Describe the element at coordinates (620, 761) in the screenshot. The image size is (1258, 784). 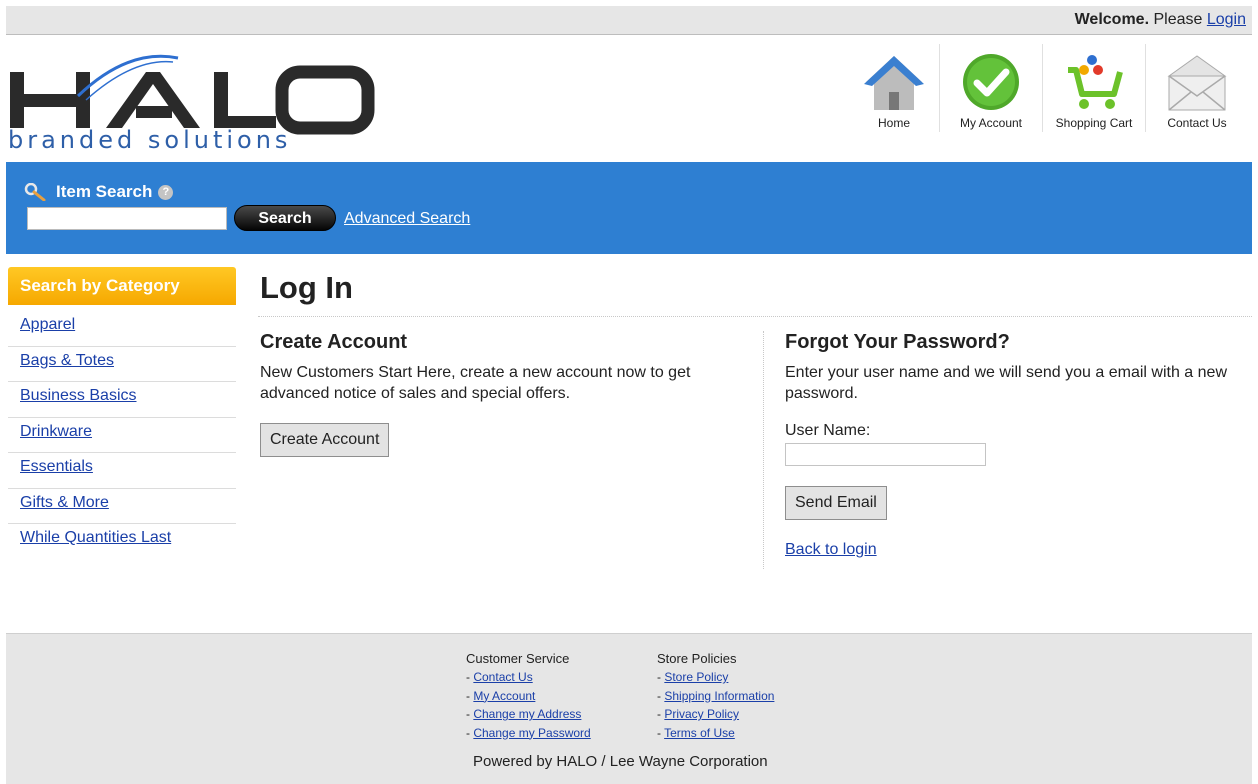
I see `powered-by-text: Powered by HALO / Lee Wayne Corporation` at that location.